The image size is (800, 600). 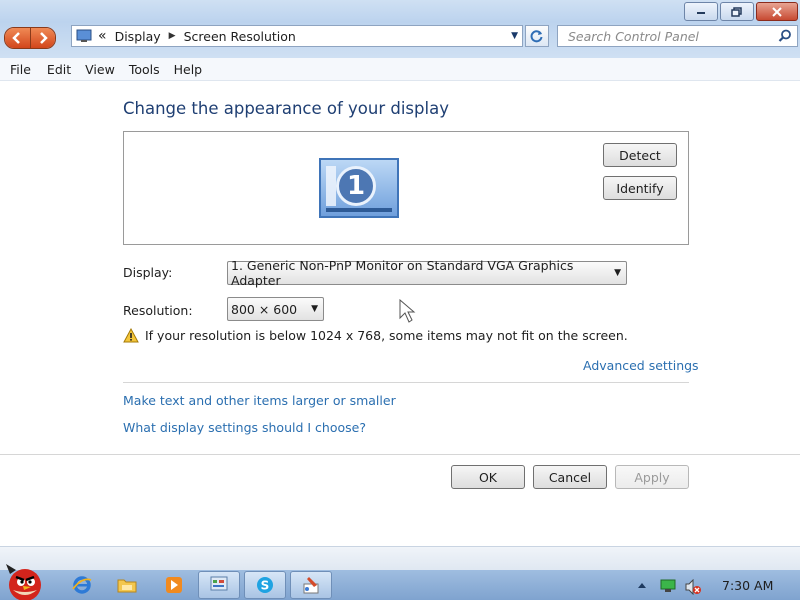 I want to click on advanced-settings-link: Advanced settings, so click(x=641, y=365).